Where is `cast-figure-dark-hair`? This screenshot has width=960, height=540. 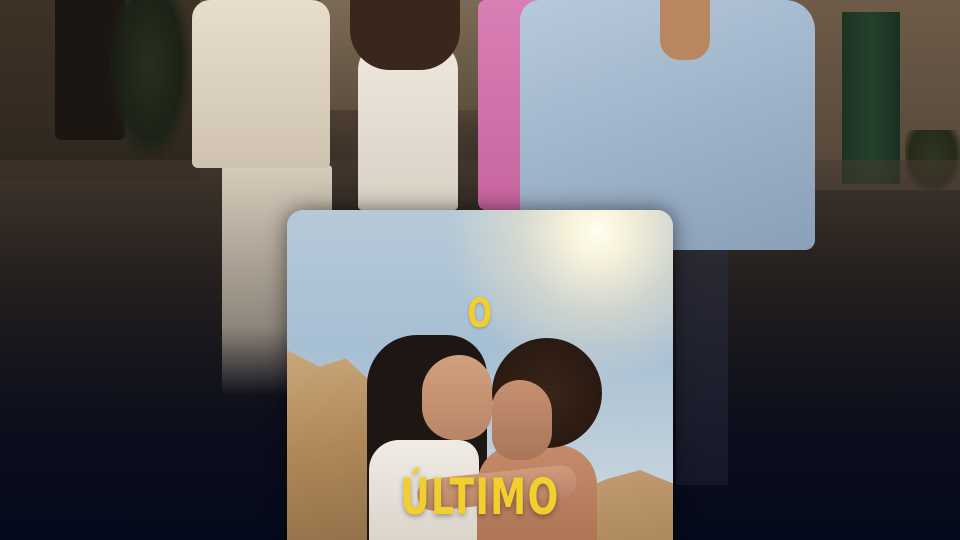
cast-figure-dark-hair is located at coordinates (405, 35).